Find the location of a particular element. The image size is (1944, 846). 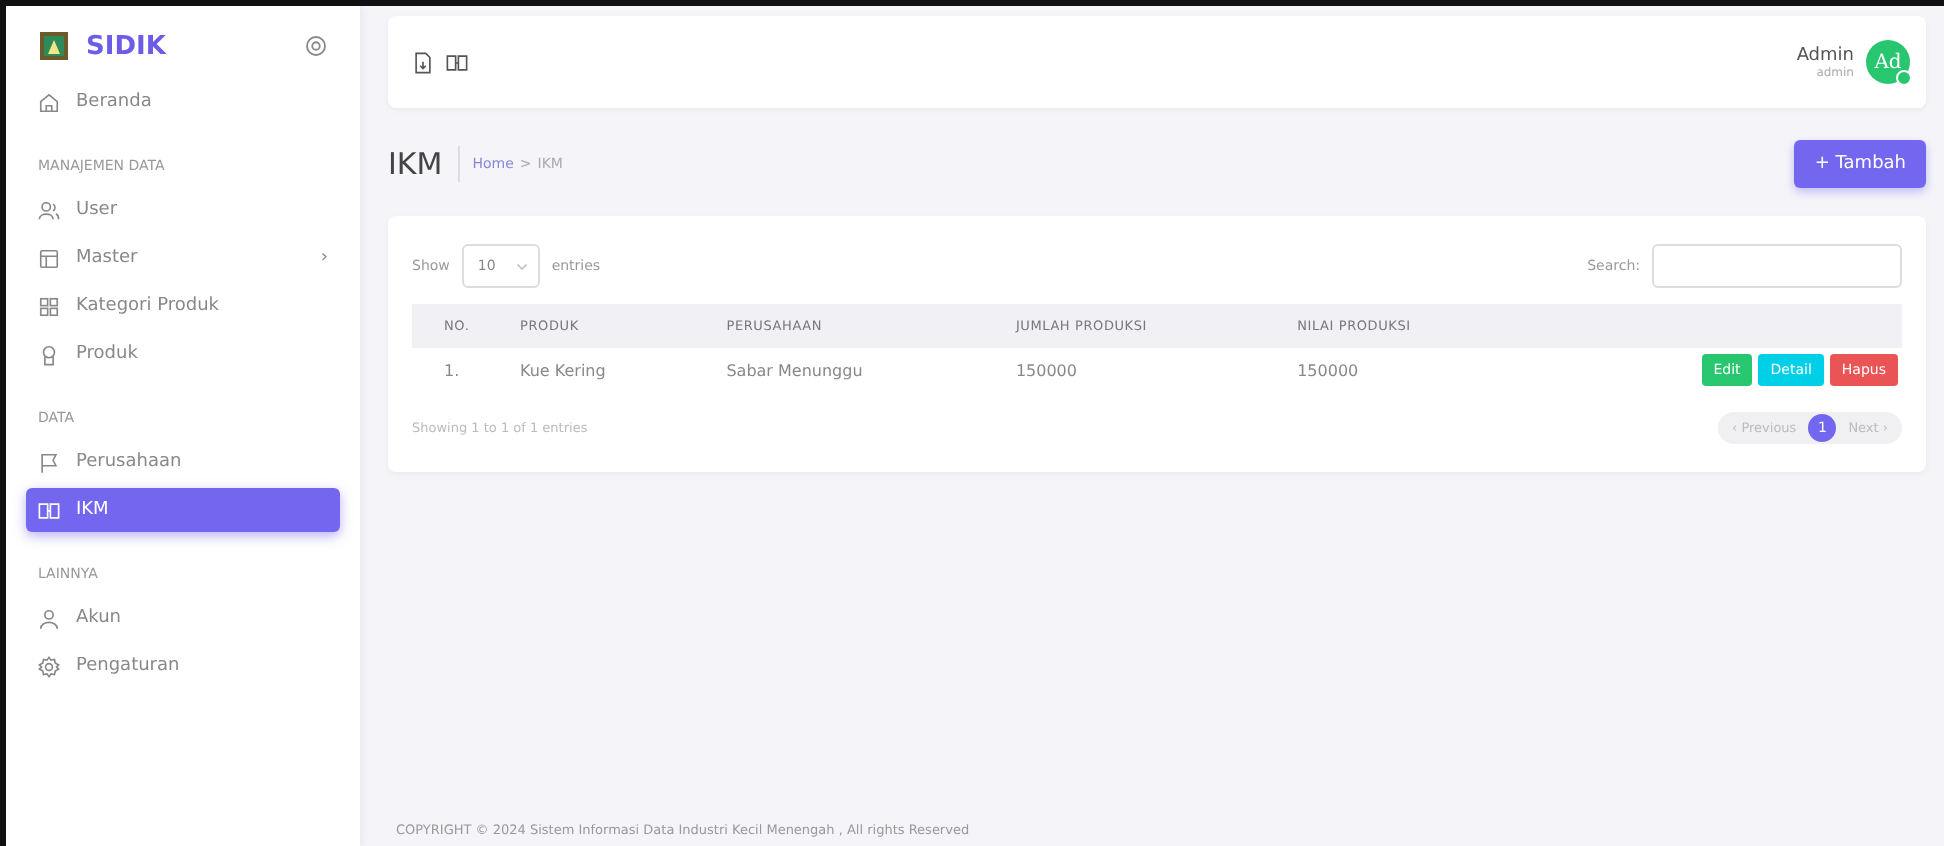

search-field is located at coordinates (1777, 266).